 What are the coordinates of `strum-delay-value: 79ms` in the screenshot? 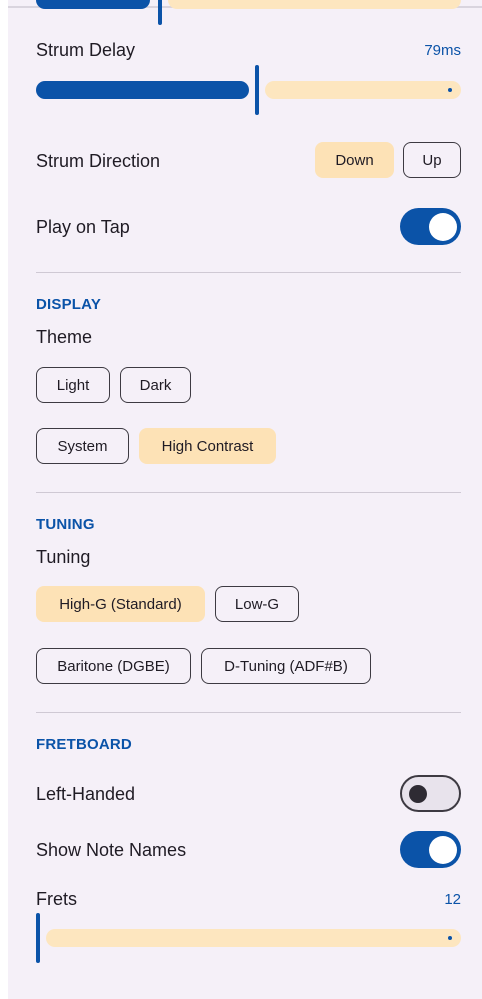 It's located at (442, 50).